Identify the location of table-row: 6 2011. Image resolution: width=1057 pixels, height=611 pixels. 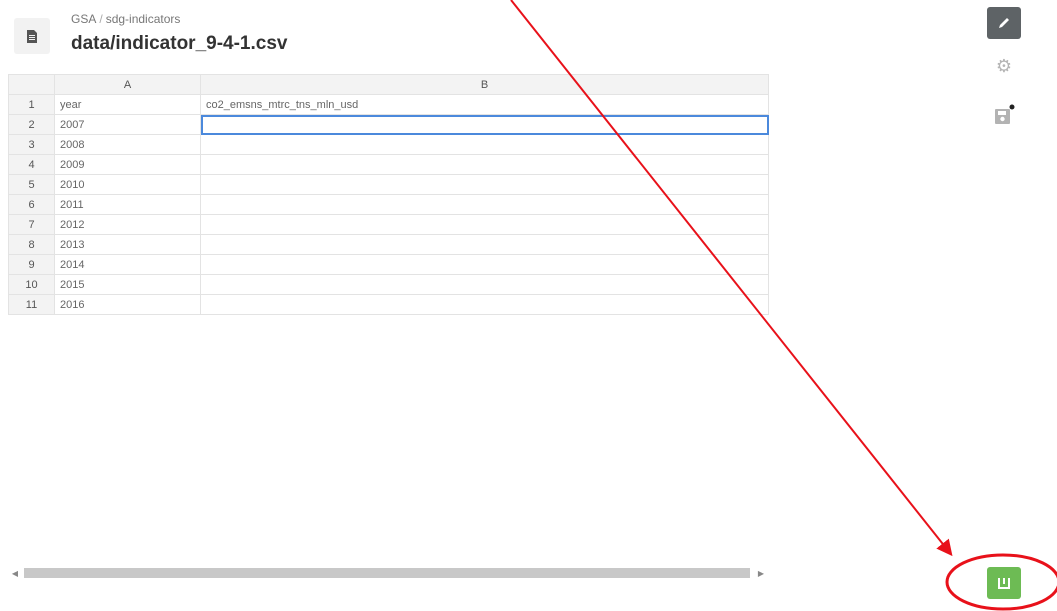
(388, 204).